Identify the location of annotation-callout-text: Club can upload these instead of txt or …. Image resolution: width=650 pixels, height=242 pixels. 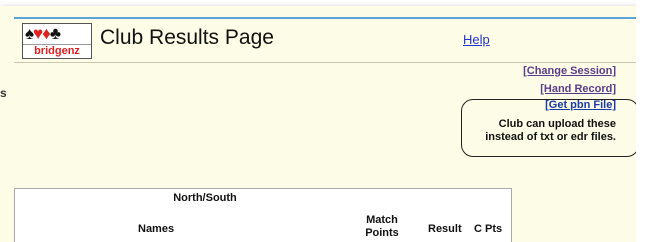
(531, 131).